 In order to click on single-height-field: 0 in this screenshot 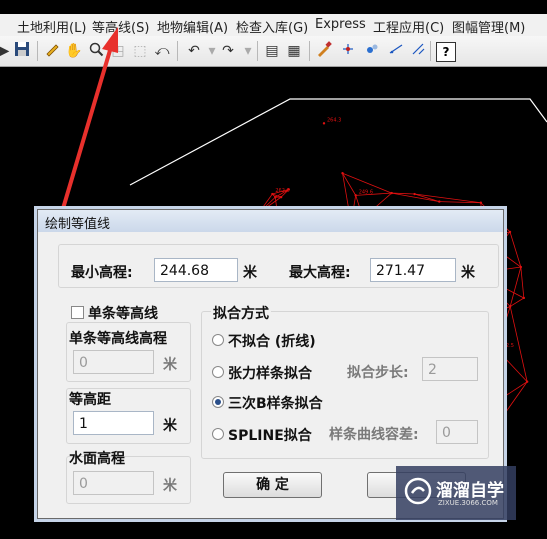, I will do `click(113, 362)`.